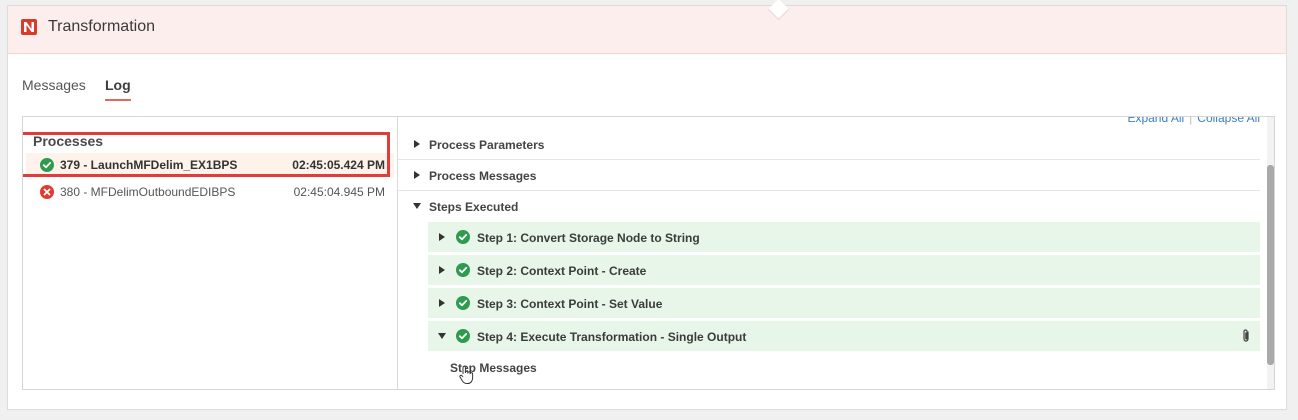  I want to click on hand-cursor-icon, so click(466, 374).